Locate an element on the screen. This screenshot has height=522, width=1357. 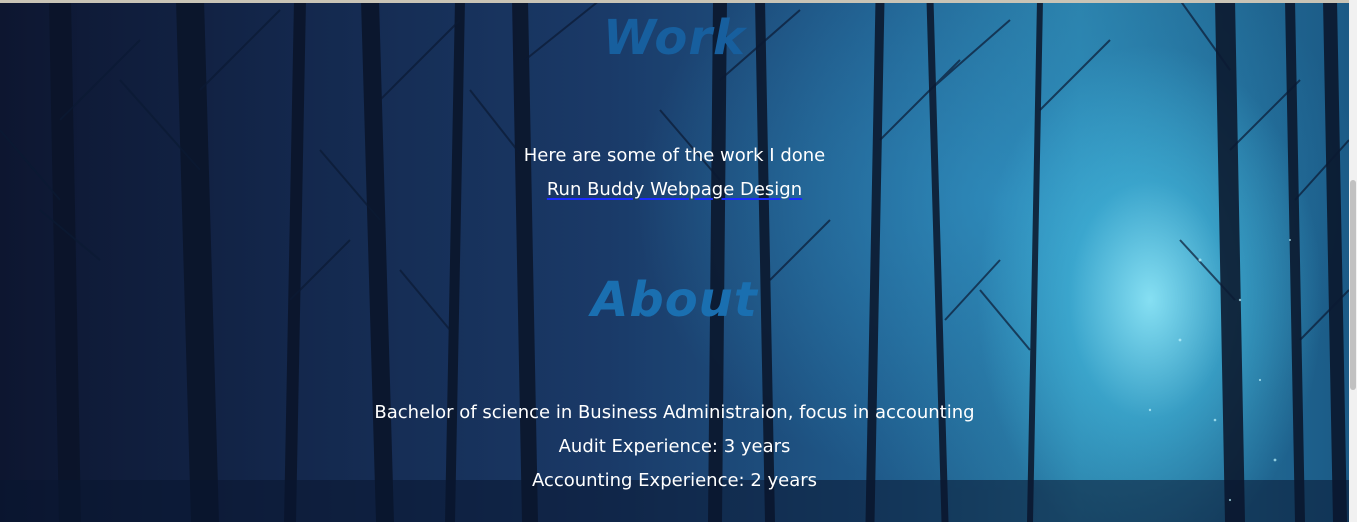
work-heading: Work is located at coordinates (674, 38).